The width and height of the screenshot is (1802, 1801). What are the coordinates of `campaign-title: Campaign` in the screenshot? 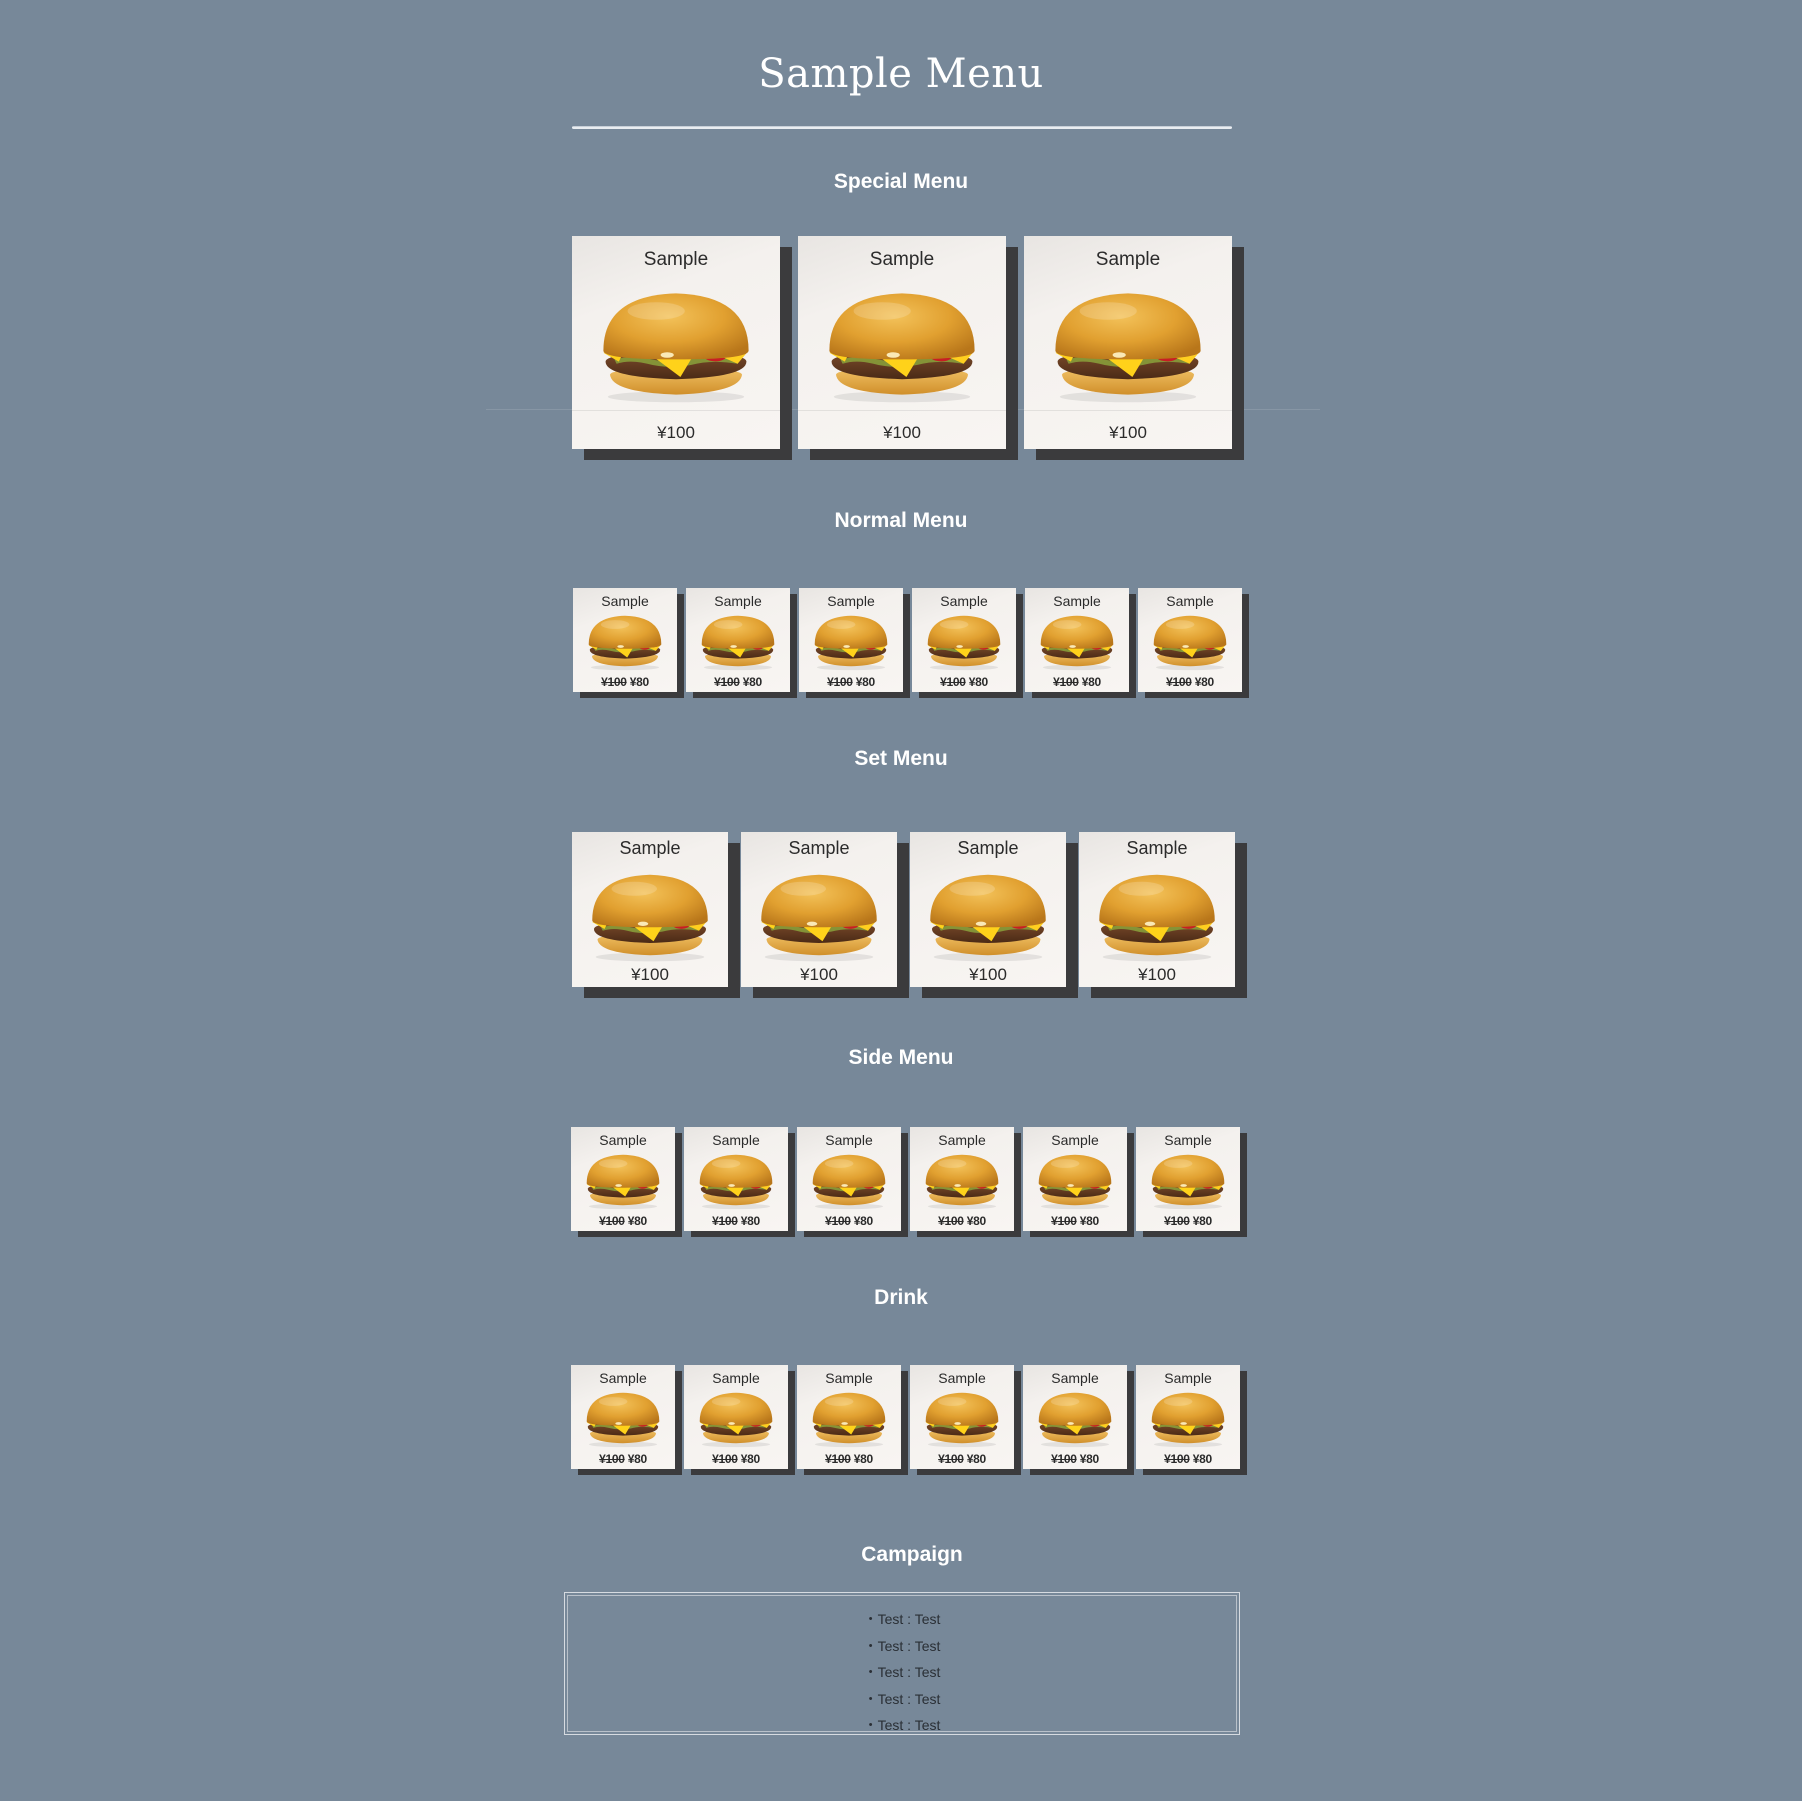 It's located at (912, 1554).